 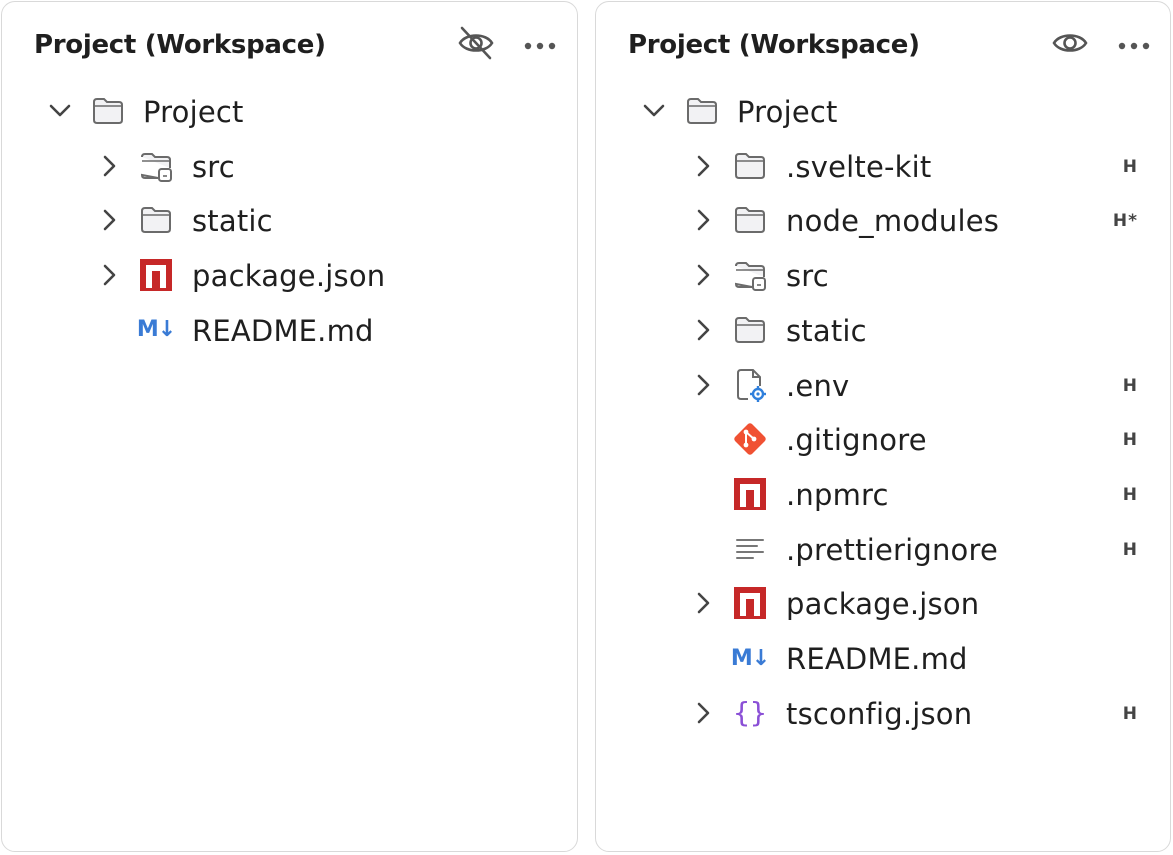 I want to click on tree-item: .gitignore H, so click(x=883, y=439).